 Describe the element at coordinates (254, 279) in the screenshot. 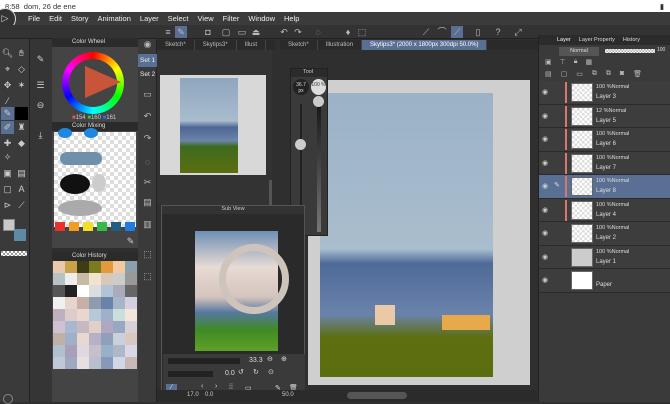

I see `loupe-circle` at that location.